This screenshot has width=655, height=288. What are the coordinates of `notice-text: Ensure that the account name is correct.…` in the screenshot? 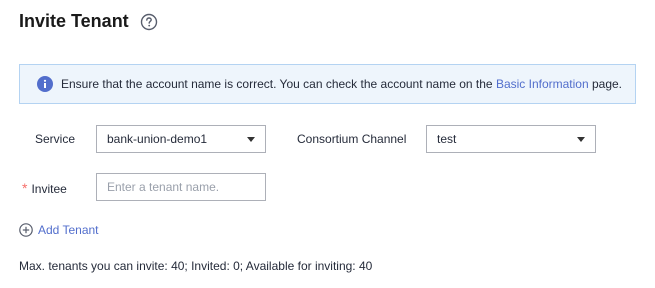 It's located at (341, 84).